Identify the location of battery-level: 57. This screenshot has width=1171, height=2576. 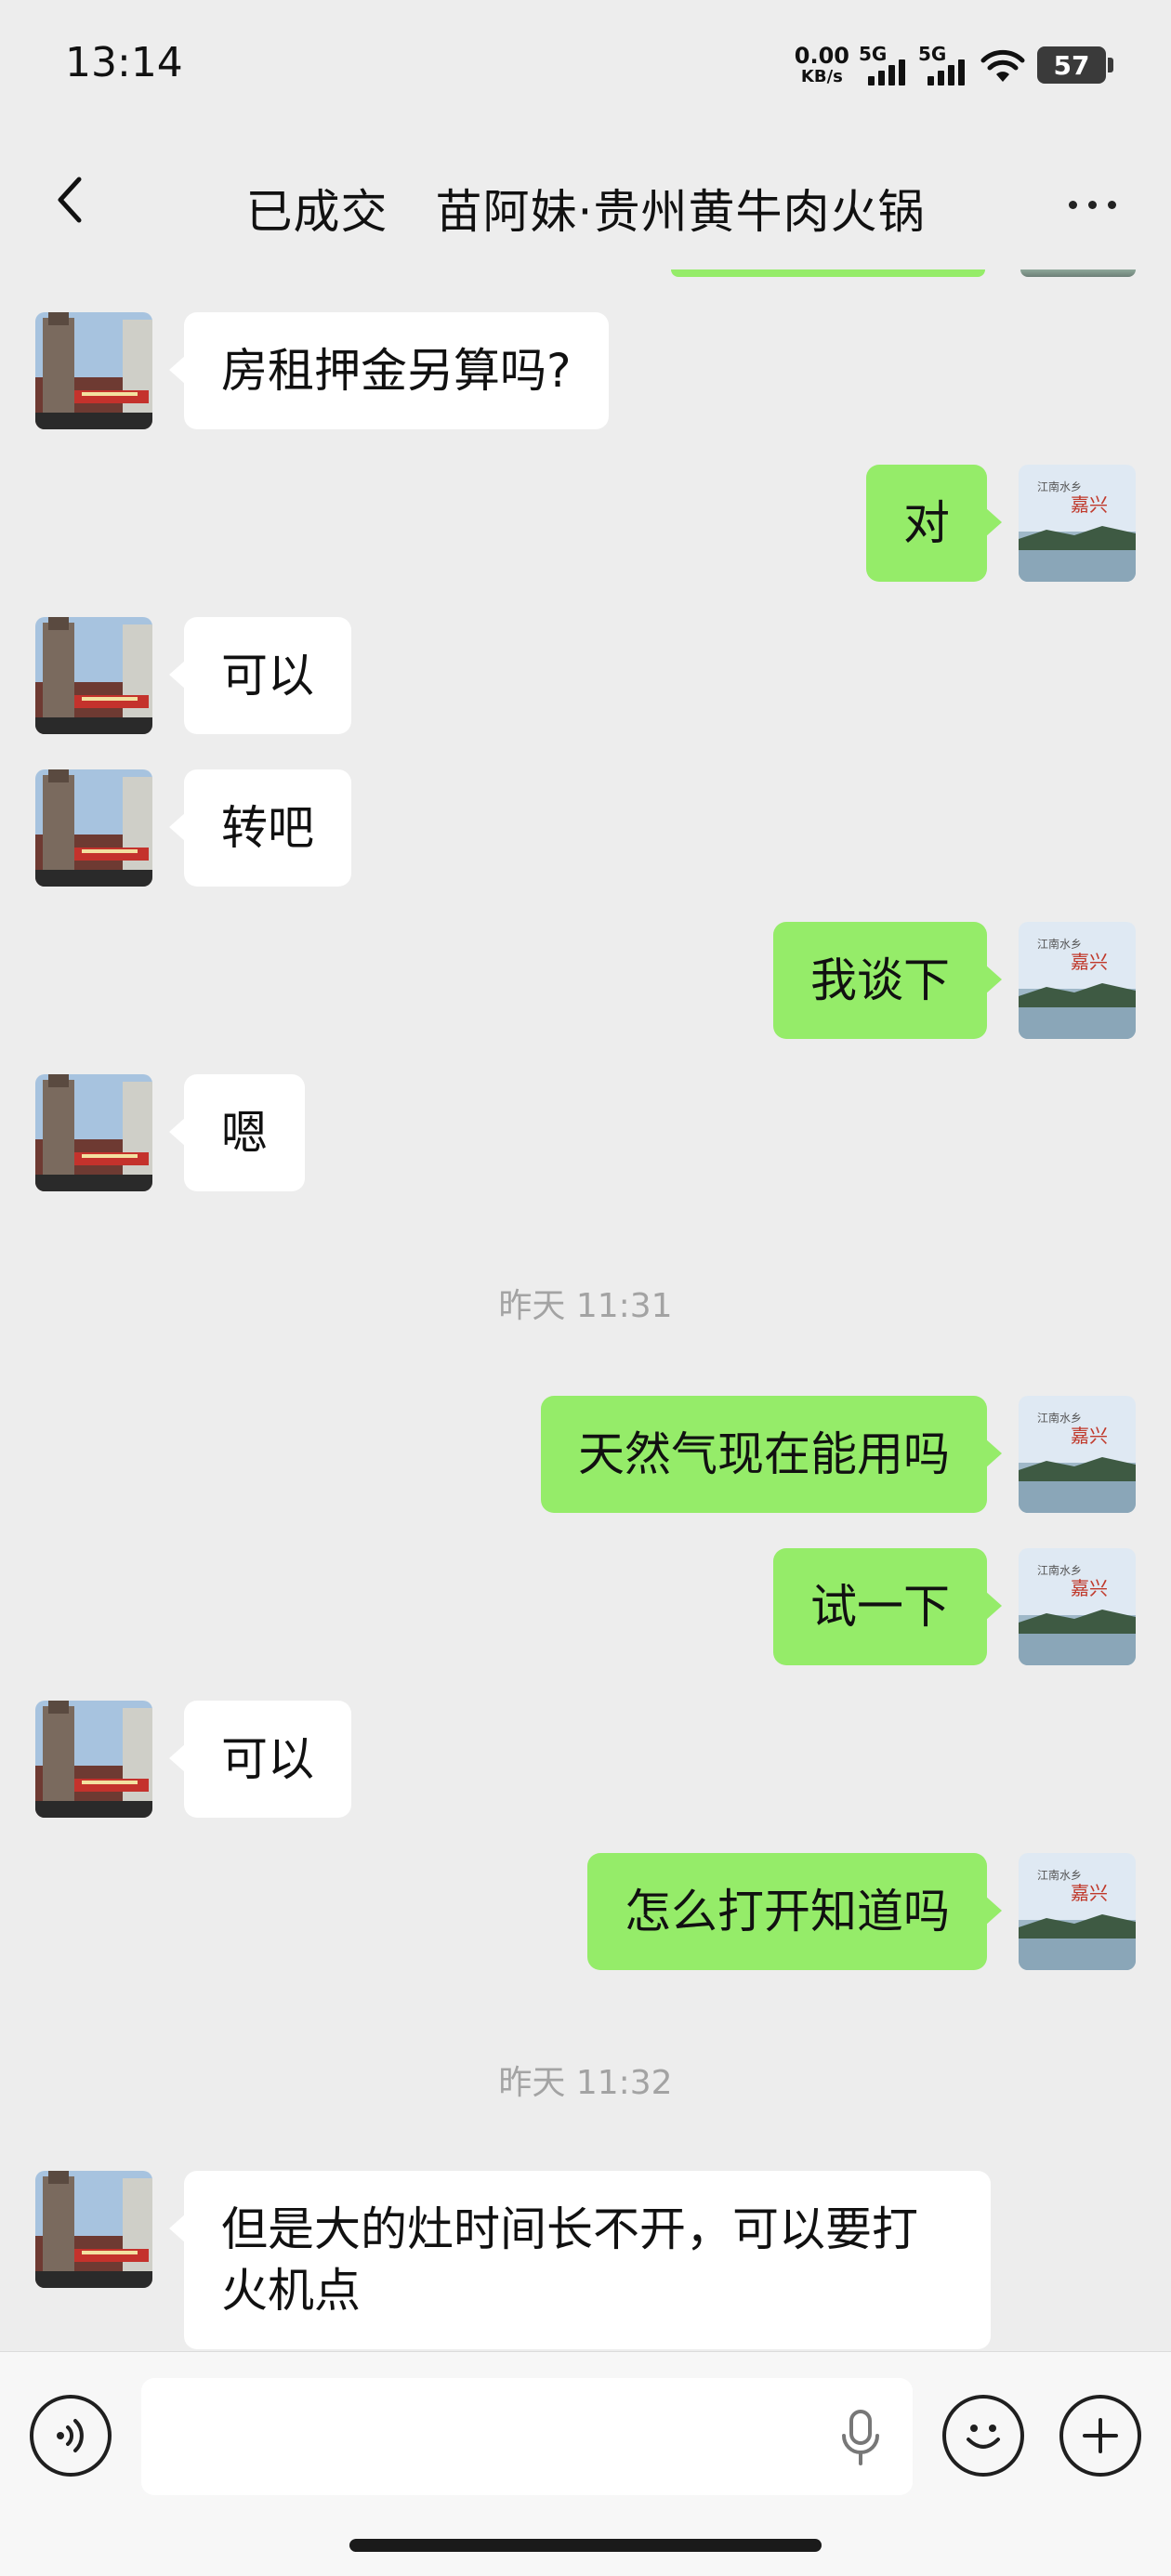
(1072, 65).